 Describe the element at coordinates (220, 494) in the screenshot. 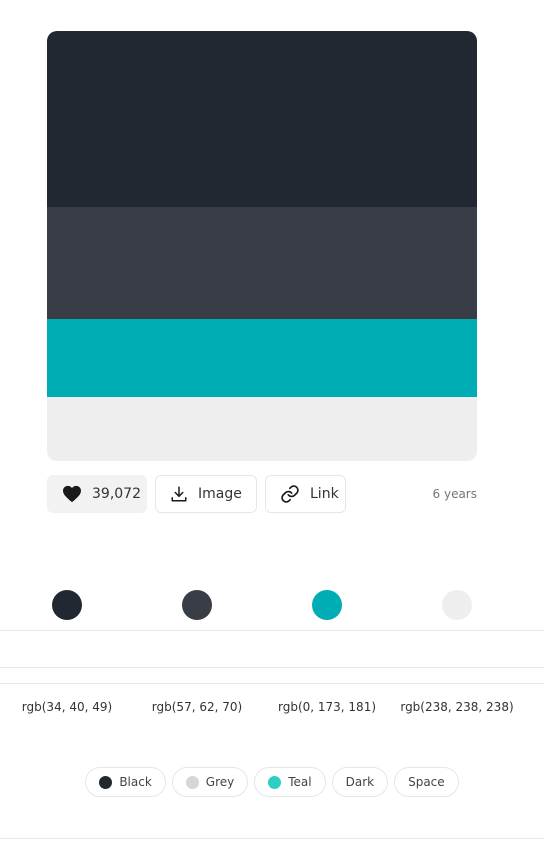

I see `image-label: Image` at that location.